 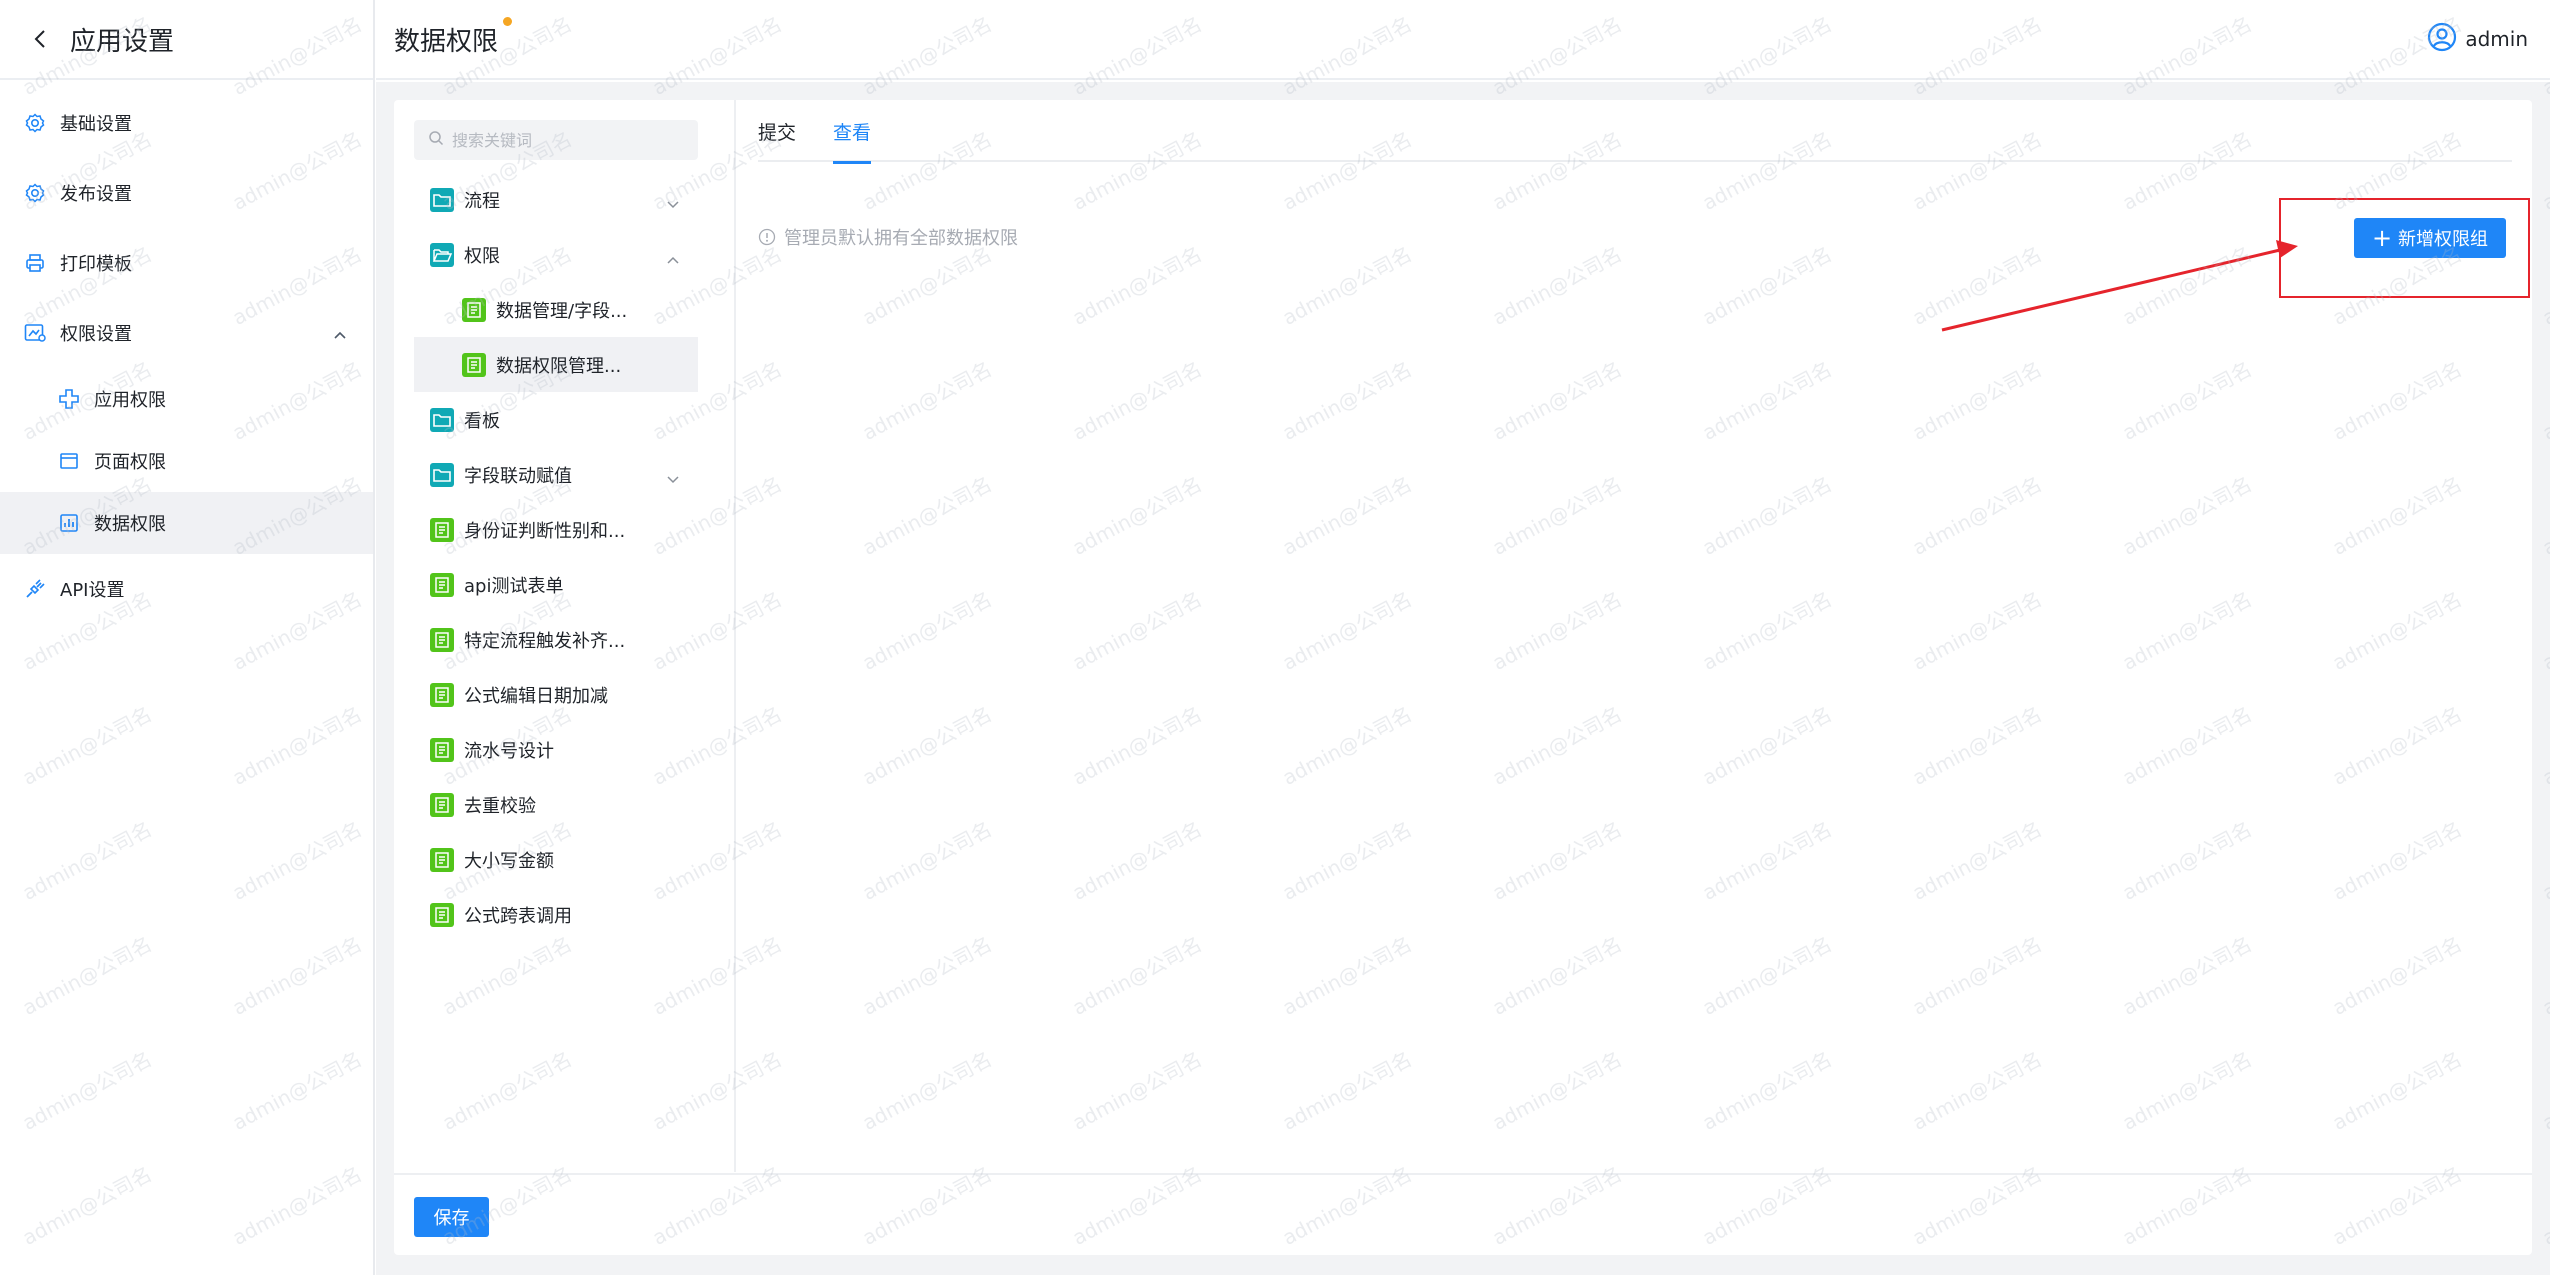 I want to click on unsaved-dot-icon, so click(x=508, y=21).